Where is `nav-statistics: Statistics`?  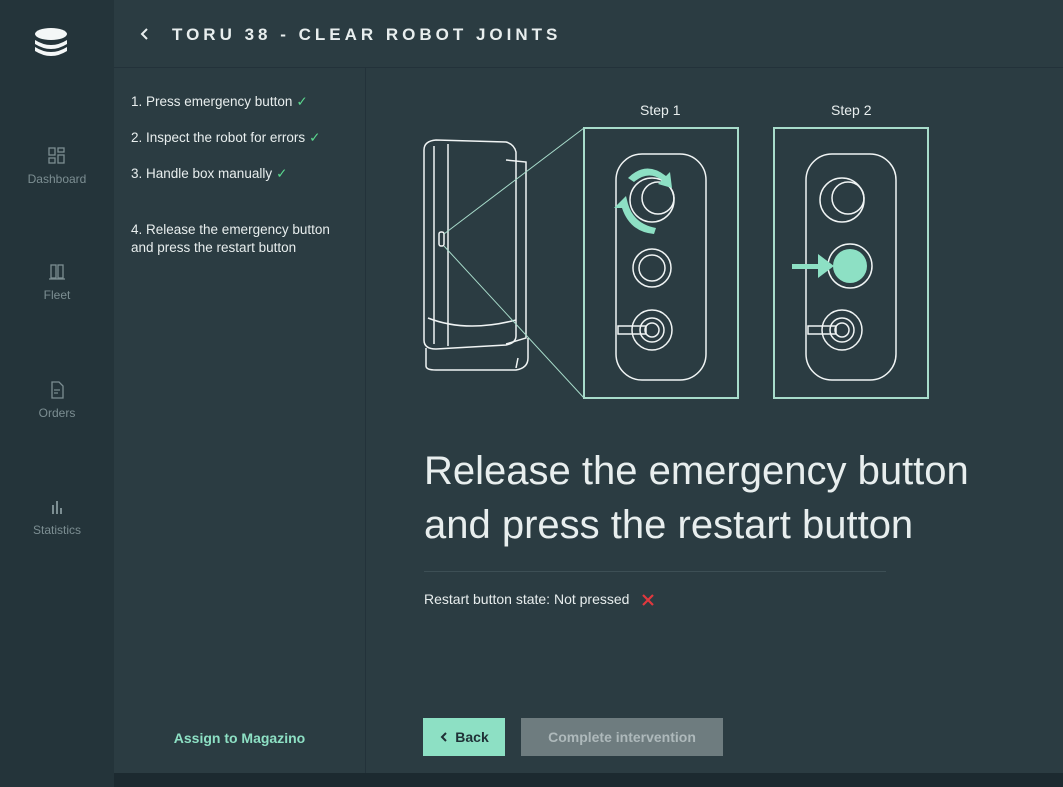
nav-statistics: Statistics is located at coordinates (57, 517).